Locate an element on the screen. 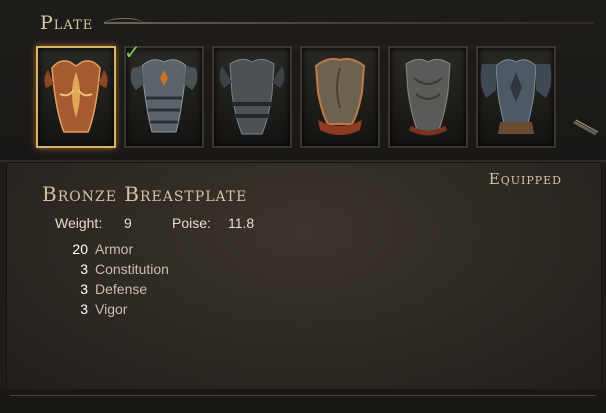 The image size is (606, 413). attribute-name: Constitution is located at coordinates (132, 269).